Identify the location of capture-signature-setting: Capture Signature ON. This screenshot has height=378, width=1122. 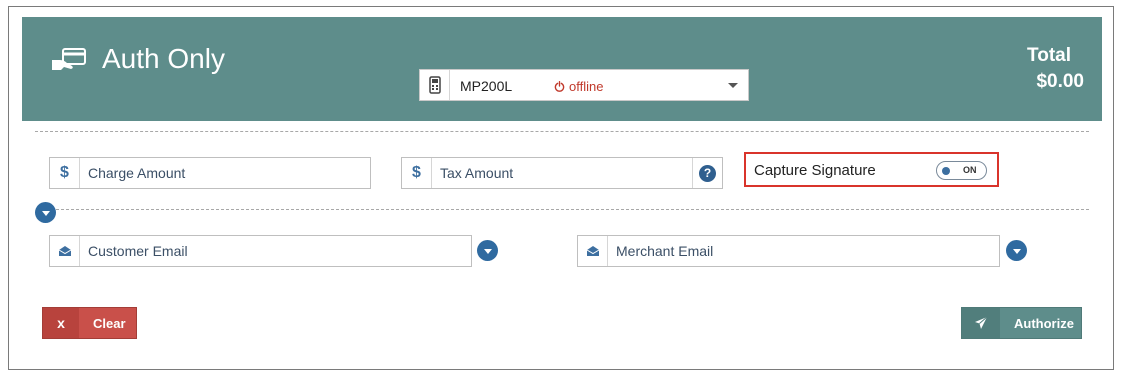
(871, 169).